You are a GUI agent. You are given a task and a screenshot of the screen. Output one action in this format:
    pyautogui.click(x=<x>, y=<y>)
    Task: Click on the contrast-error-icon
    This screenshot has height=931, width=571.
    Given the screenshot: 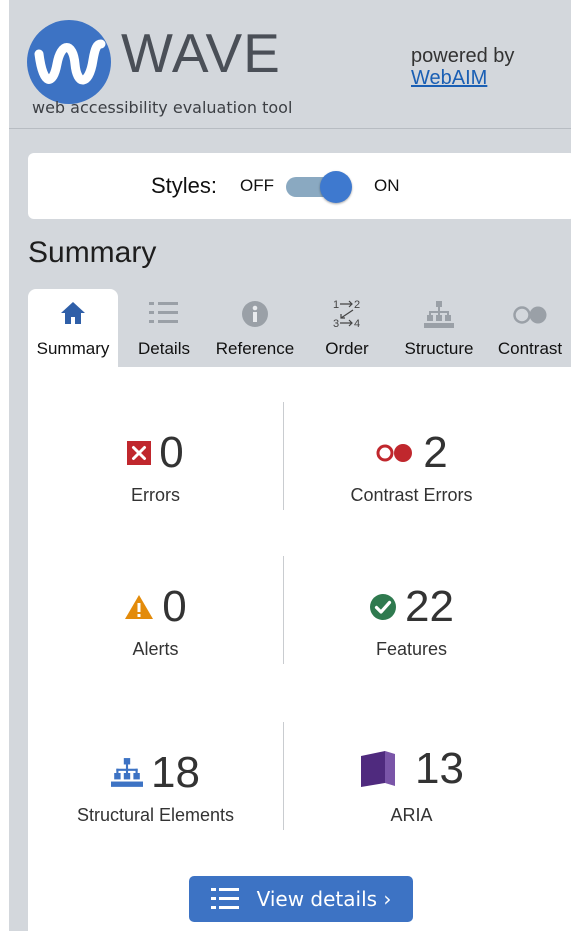 What is the action you would take?
    pyautogui.click(x=394, y=453)
    